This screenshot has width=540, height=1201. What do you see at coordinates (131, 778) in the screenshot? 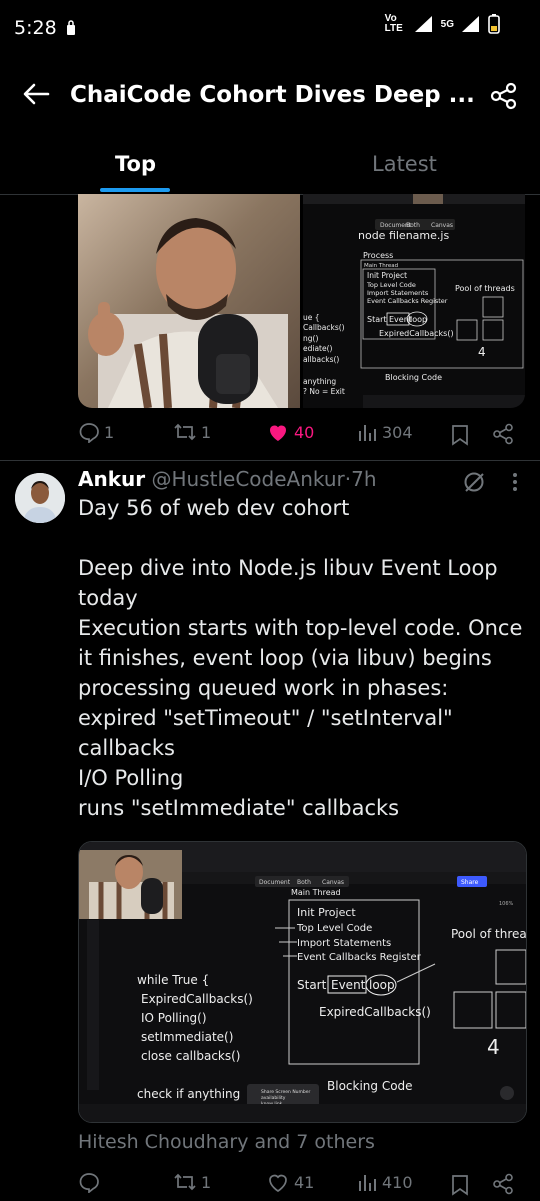
I see `post-line: I/O Polling` at bounding box center [131, 778].